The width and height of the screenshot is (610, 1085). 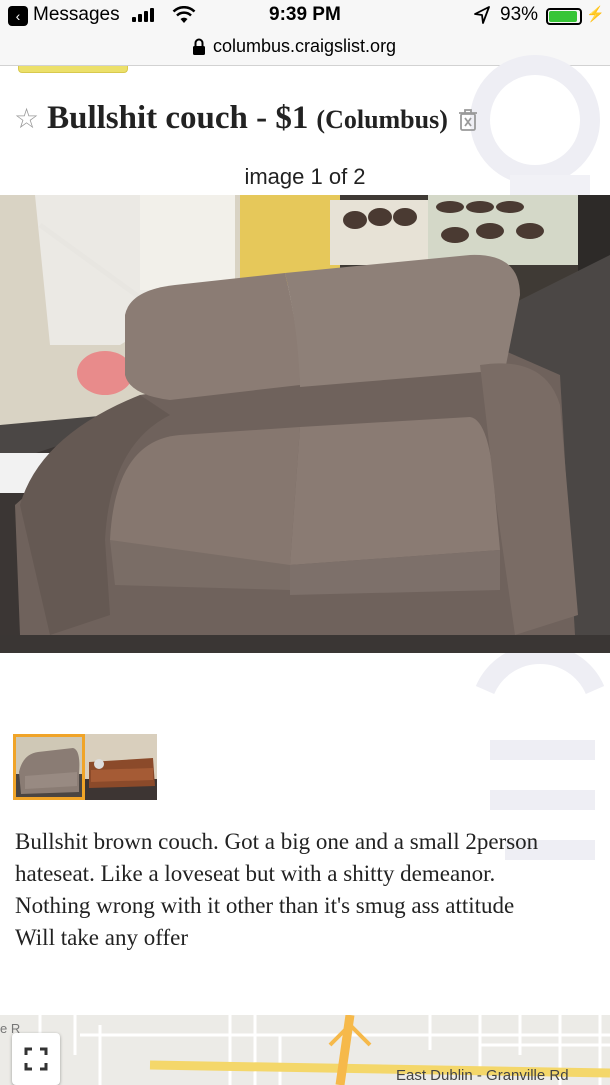 I want to click on status-bar: ‹ Messages 9:39 PM 93% ⚡, so click(x=305, y=16).